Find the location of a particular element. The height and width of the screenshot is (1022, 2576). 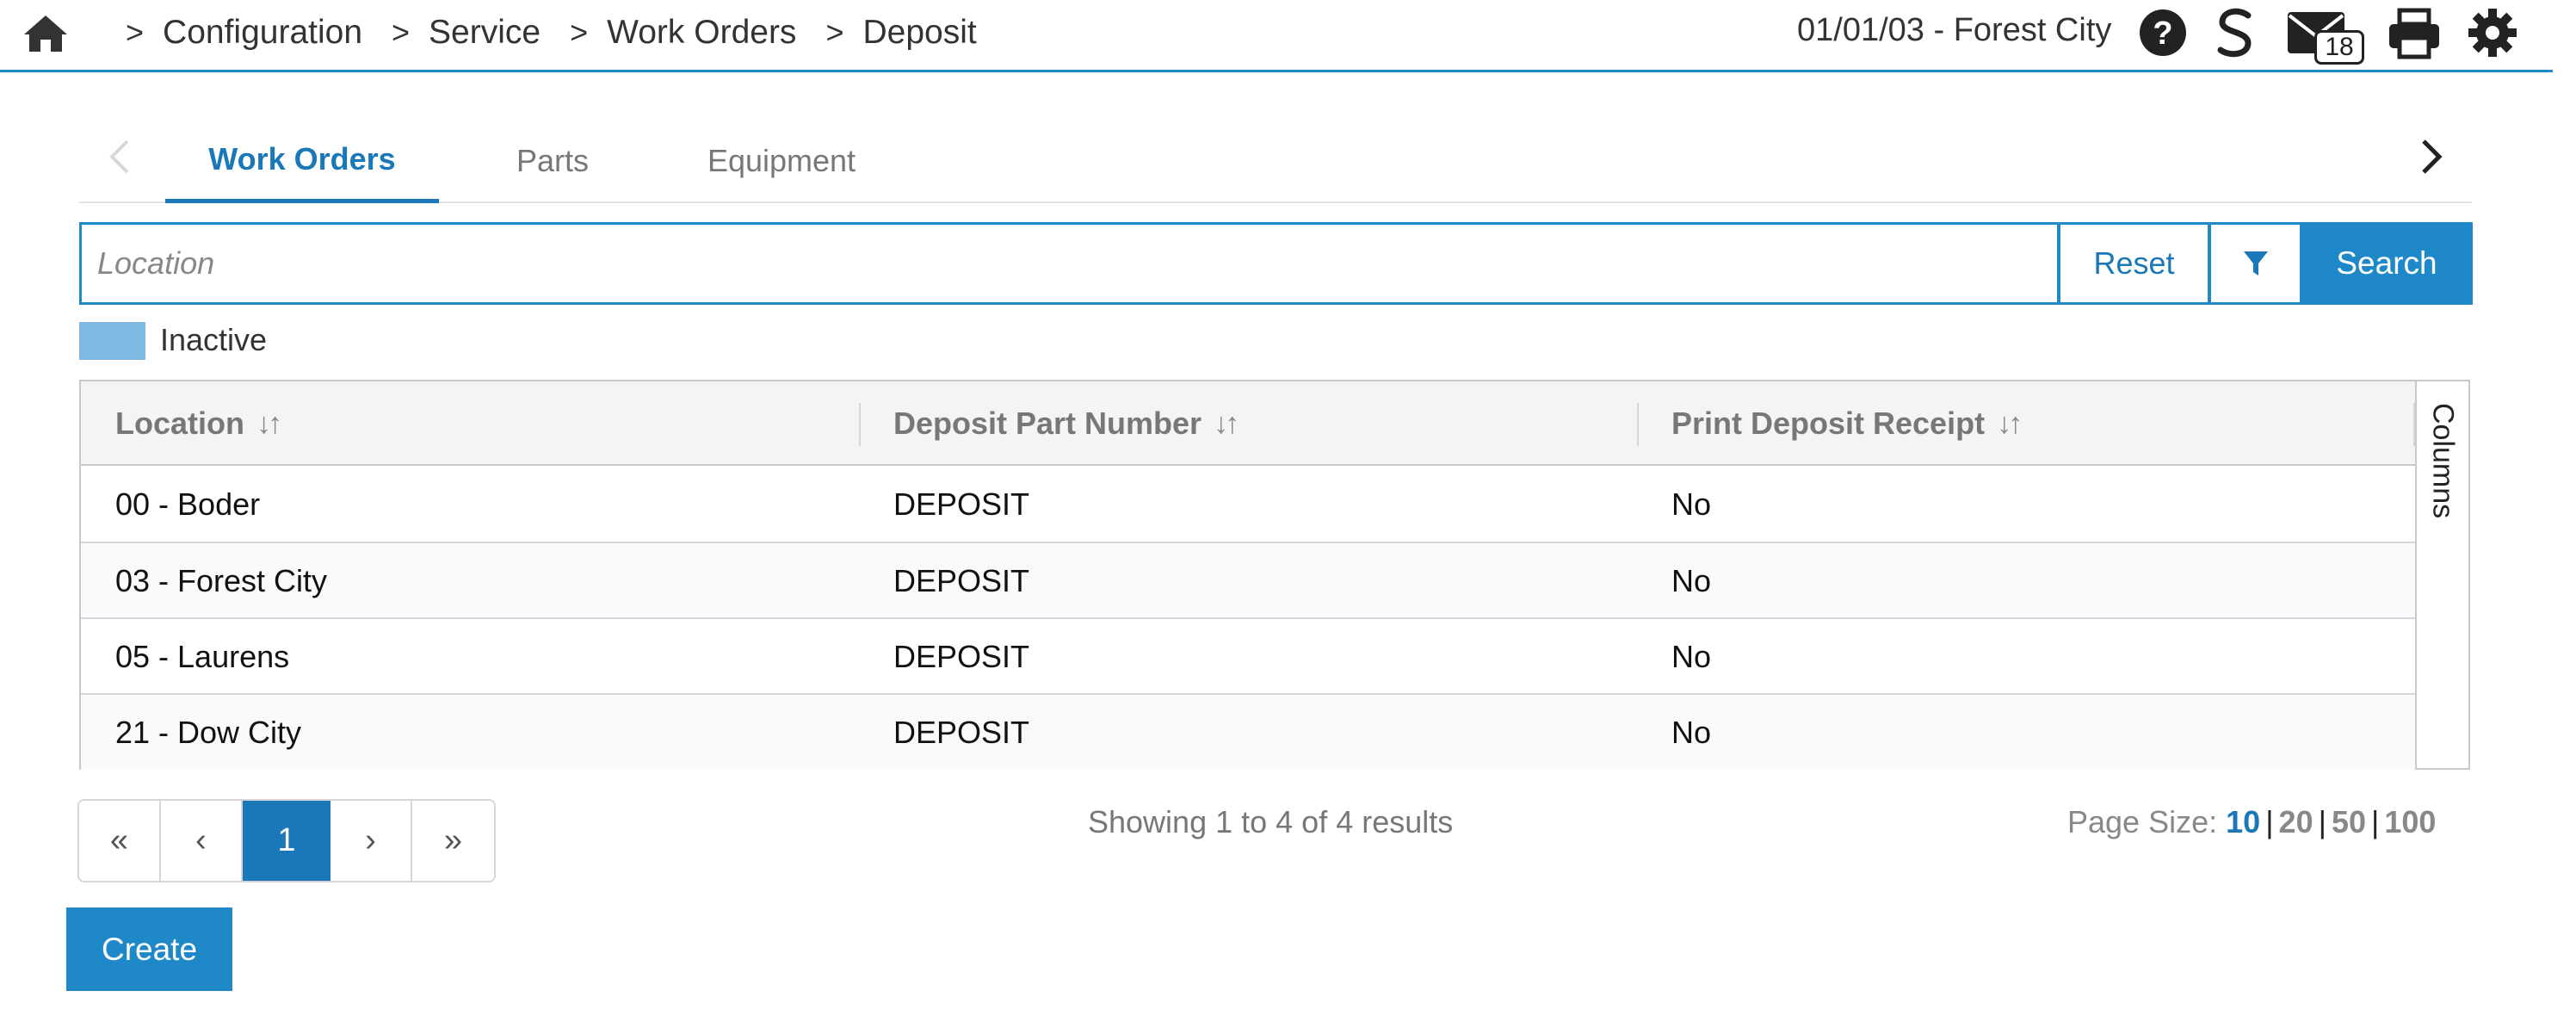

page-size-label: Page Size: is located at coordinates (2142, 821).